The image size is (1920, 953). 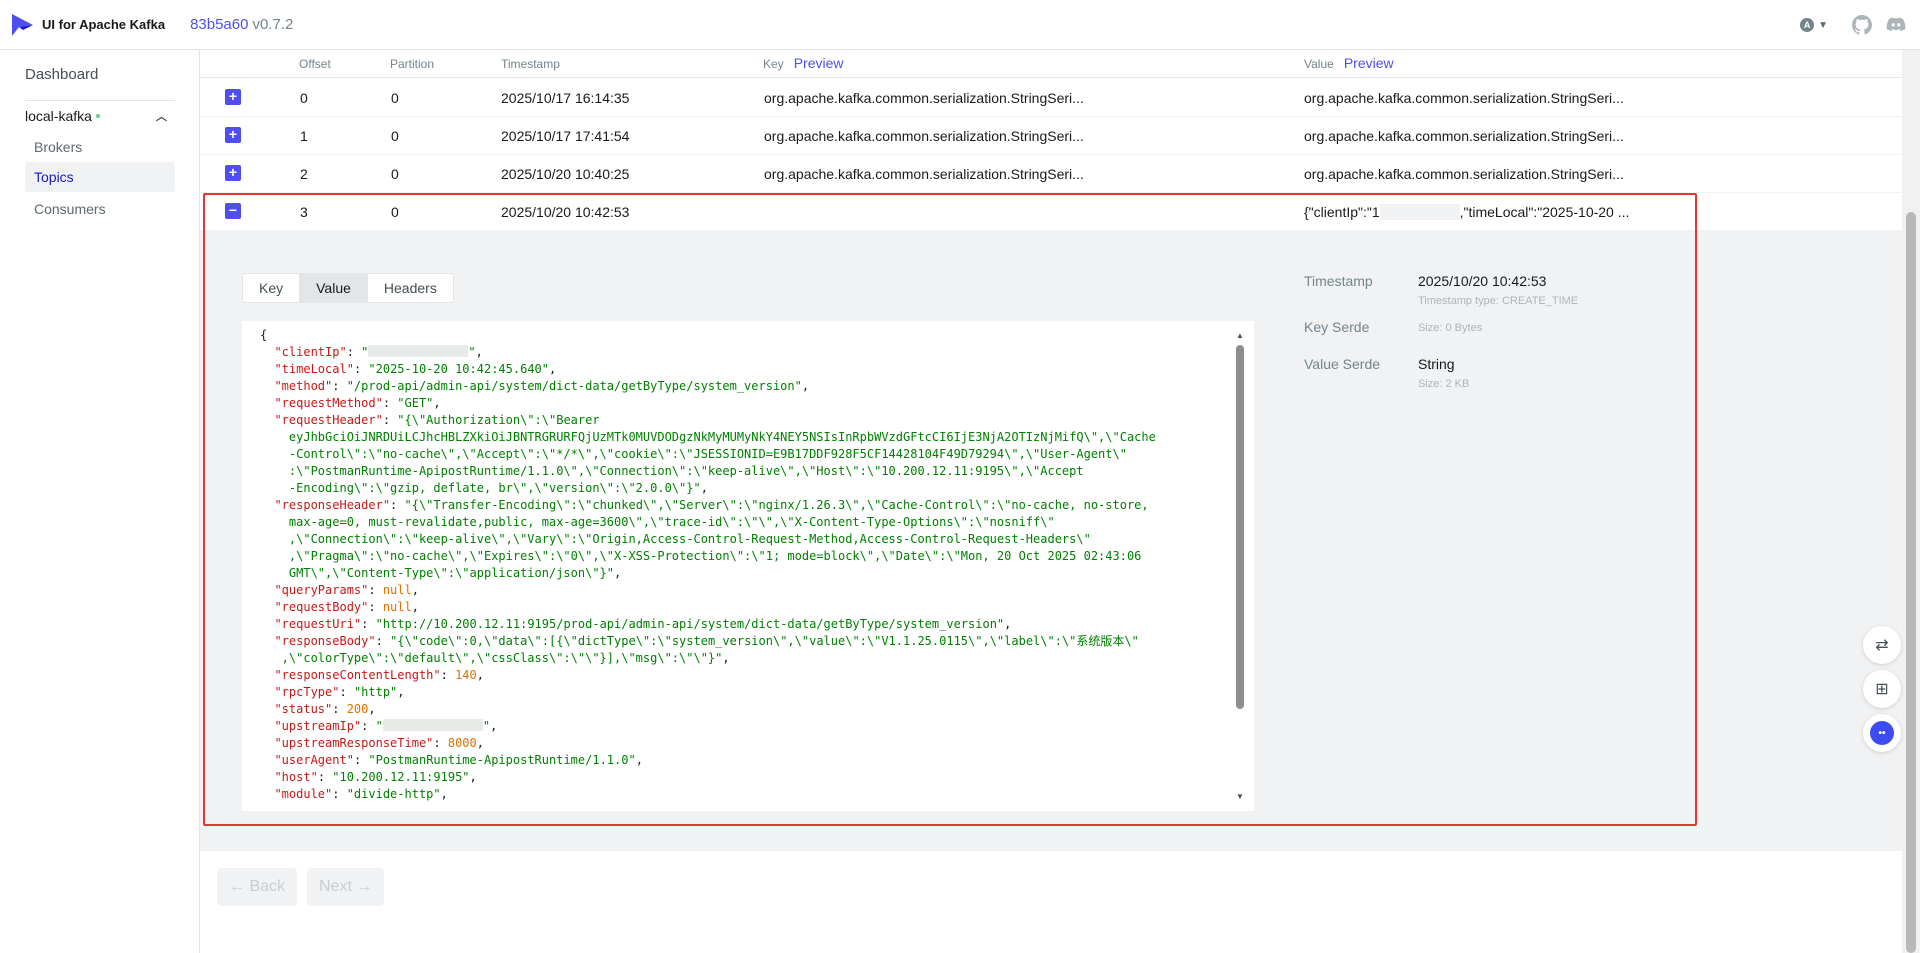 What do you see at coordinates (432, 725) in the screenshot?
I see `redacted-upstream-ip` at bounding box center [432, 725].